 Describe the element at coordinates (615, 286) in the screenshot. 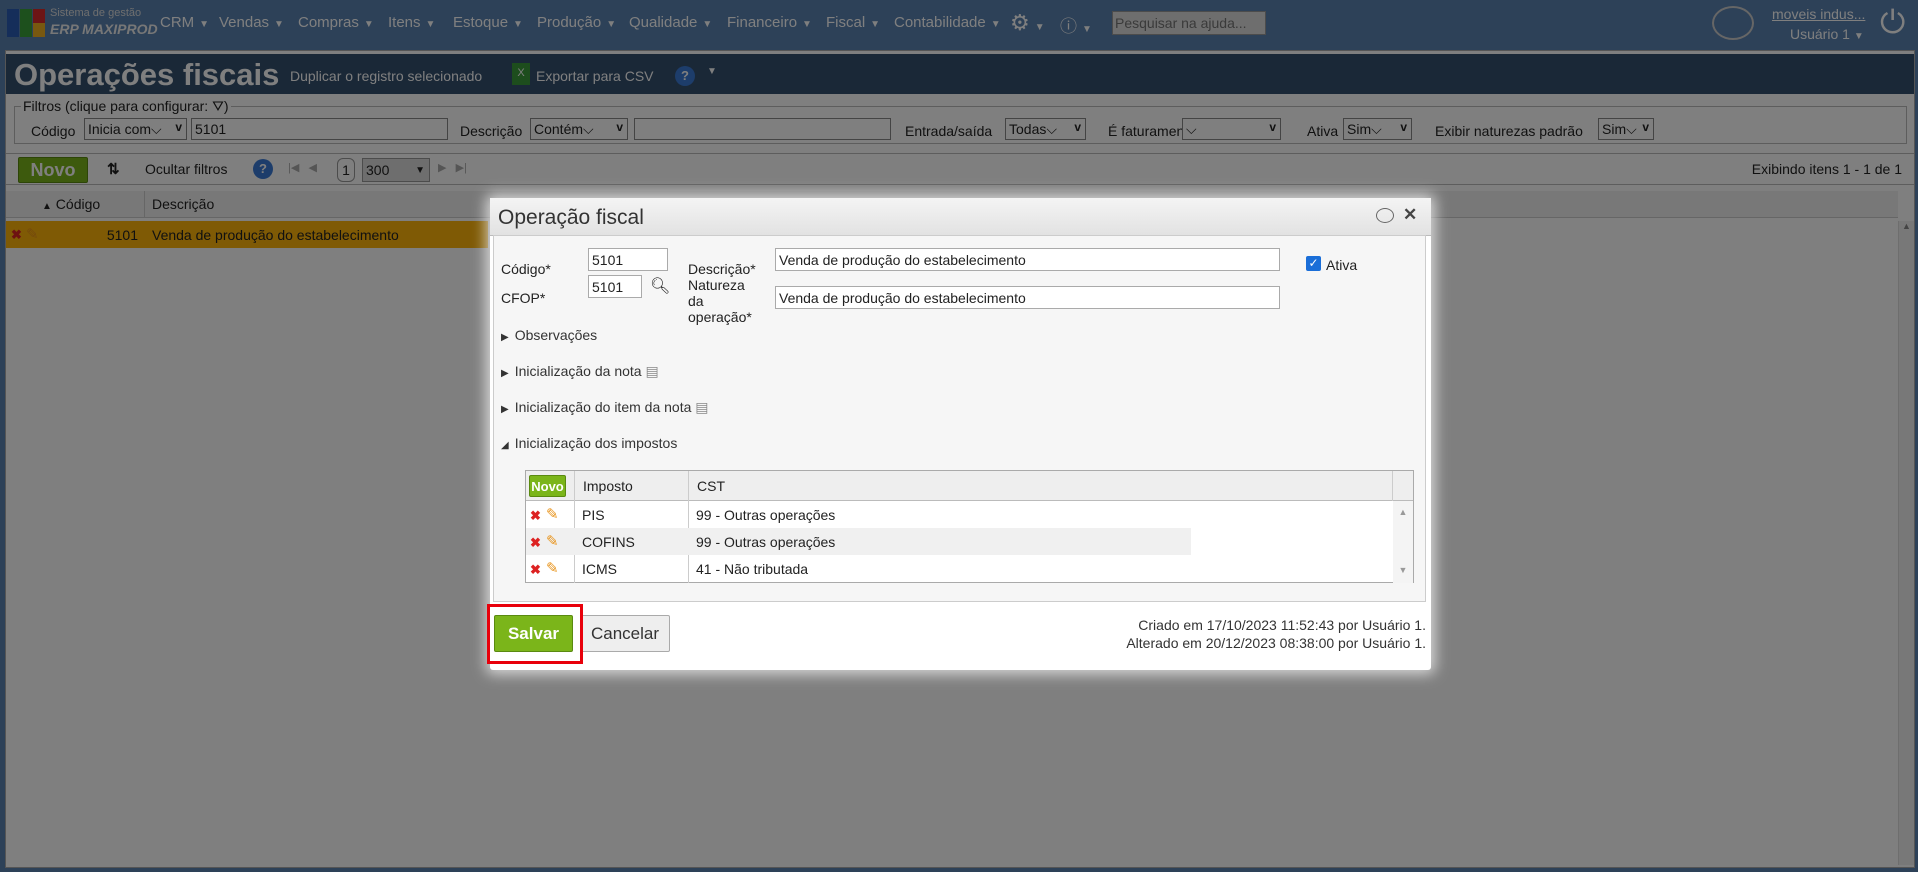

I see `cfop-input: 5101` at that location.